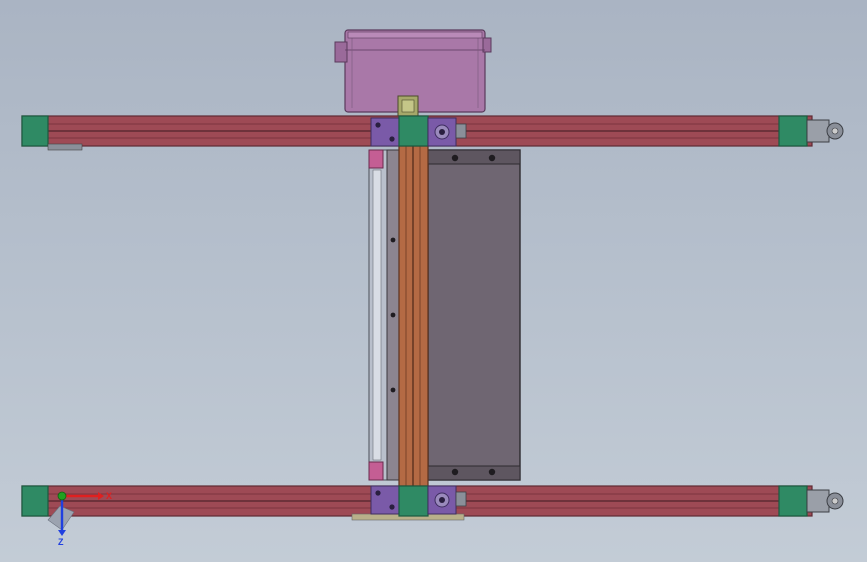 This screenshot has height=562, width=867. I want to click on z-axis-label: Z, so click(61, 542).